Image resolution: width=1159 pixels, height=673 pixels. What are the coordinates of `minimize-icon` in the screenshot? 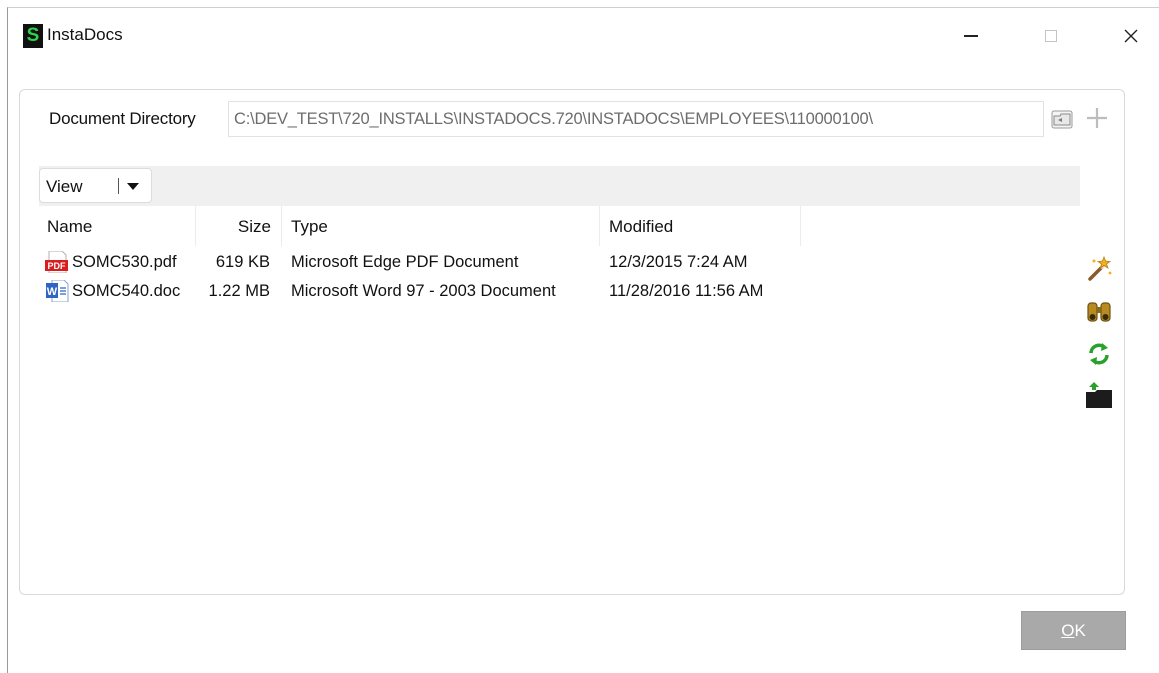 It's located at (971, 36).